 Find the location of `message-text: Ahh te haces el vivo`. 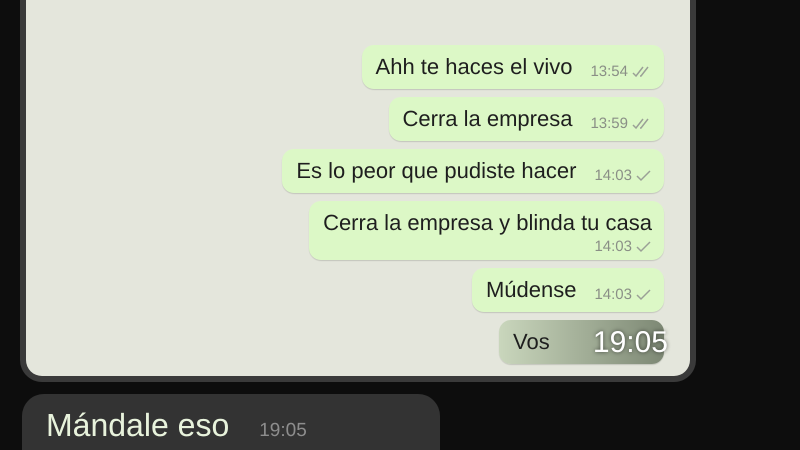

message-text: Ahh te haces el vivo is located at coordinates (474, 67).